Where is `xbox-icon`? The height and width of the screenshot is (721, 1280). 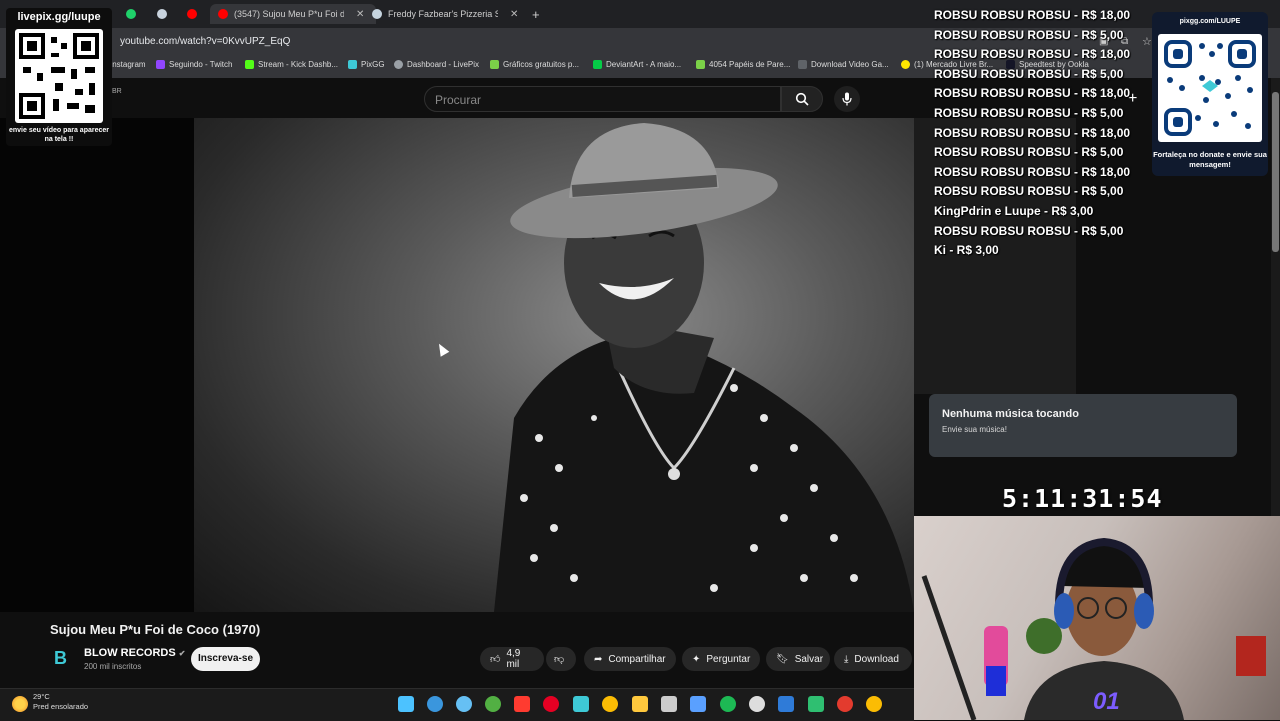
xbox-icon is located at coordinates (493, 704).